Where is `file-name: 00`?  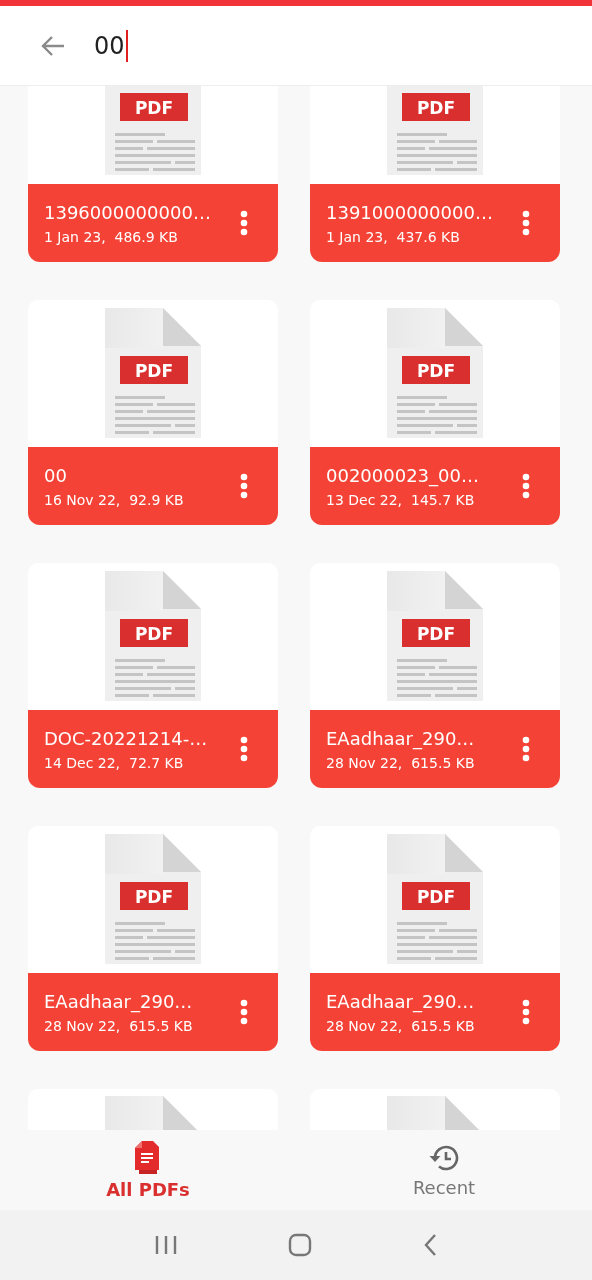
file-name: 00 is located at coordinates (56, 475).